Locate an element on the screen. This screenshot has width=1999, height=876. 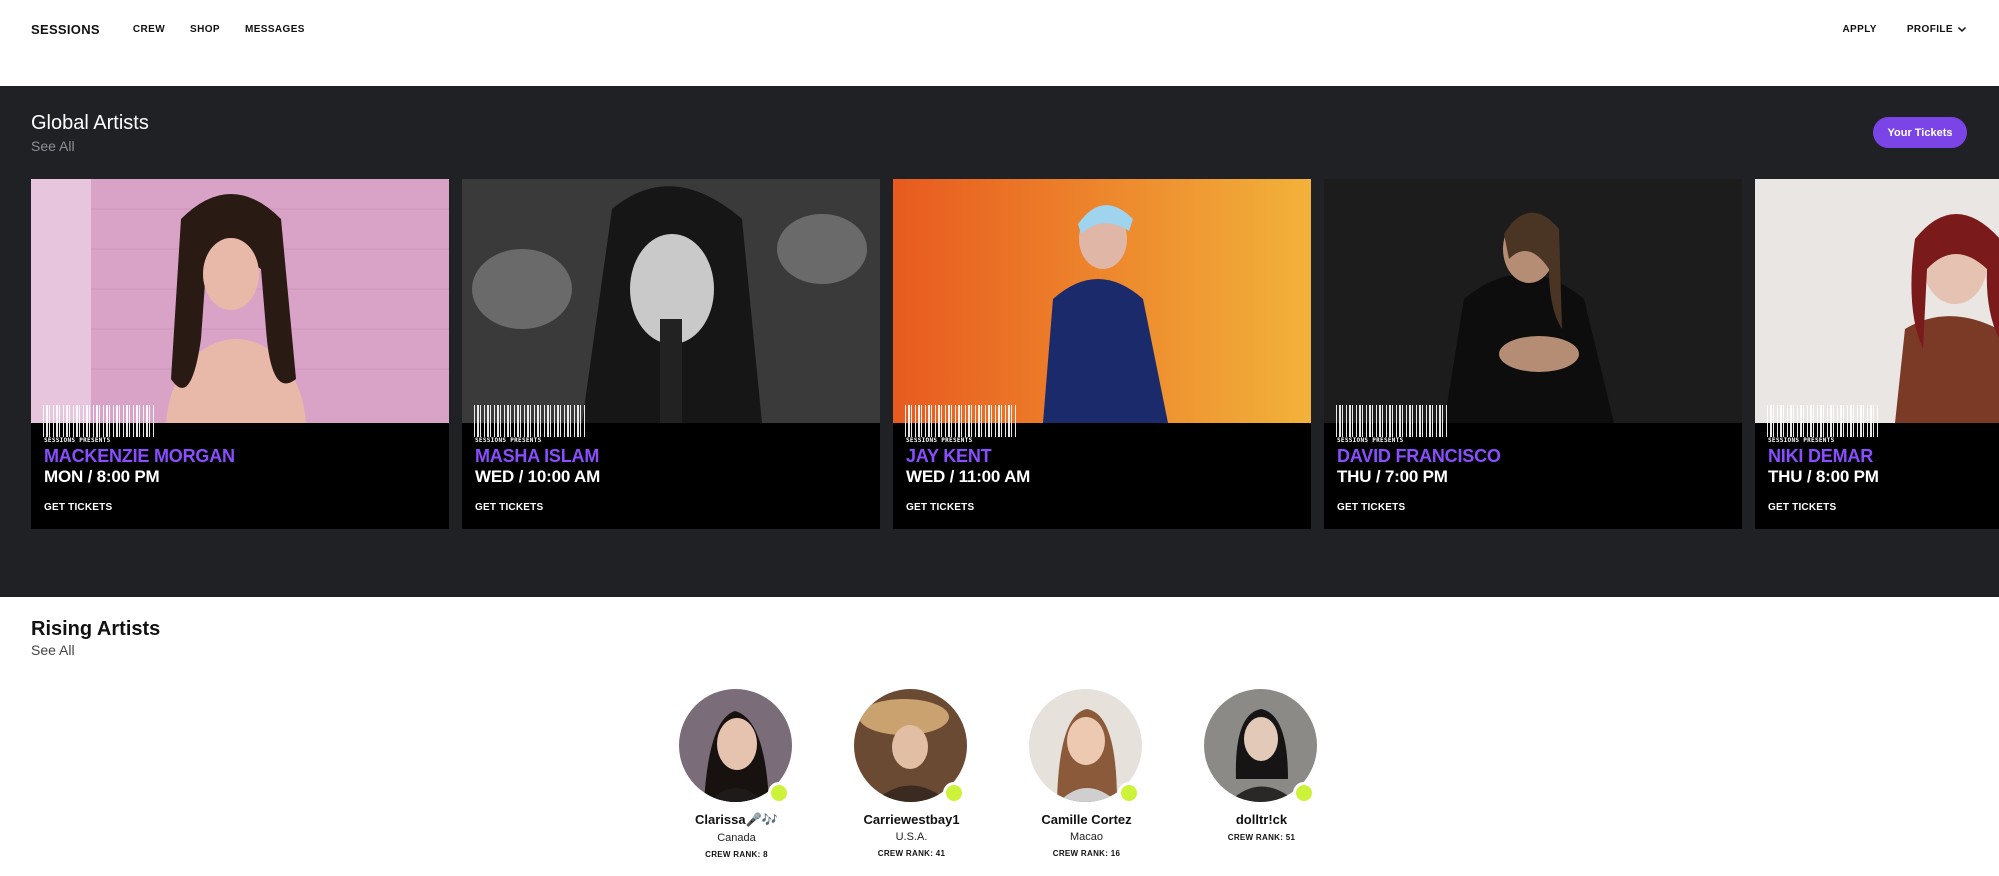
crew-rank: CREW RANK: 51 is located at coordinates (1261, 837).